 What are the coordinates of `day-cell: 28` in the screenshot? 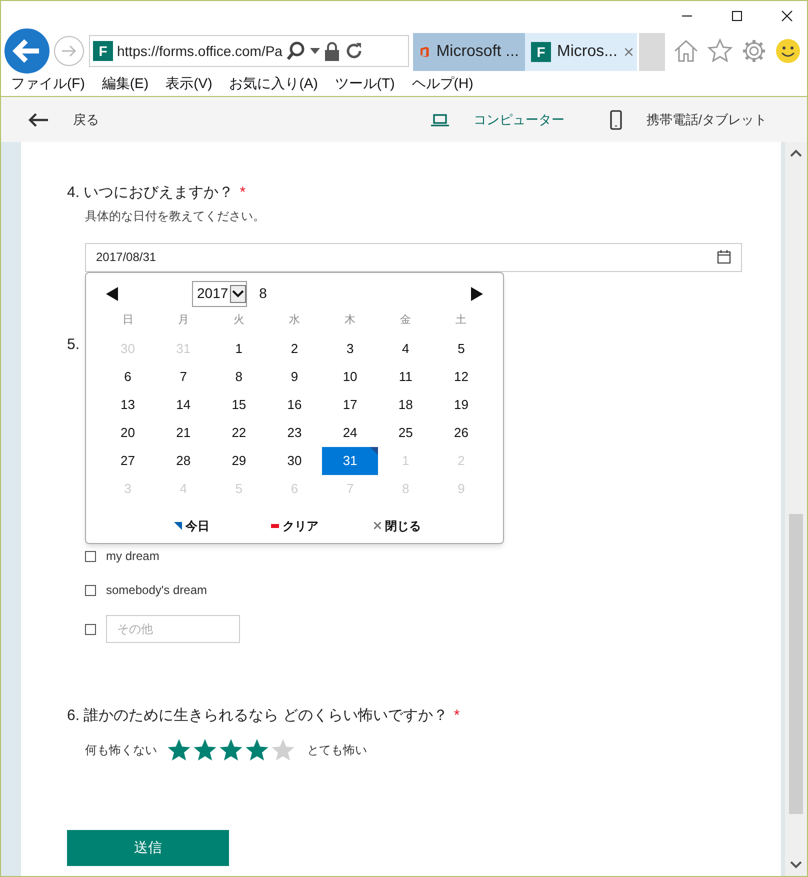 It's located at (184, 460).